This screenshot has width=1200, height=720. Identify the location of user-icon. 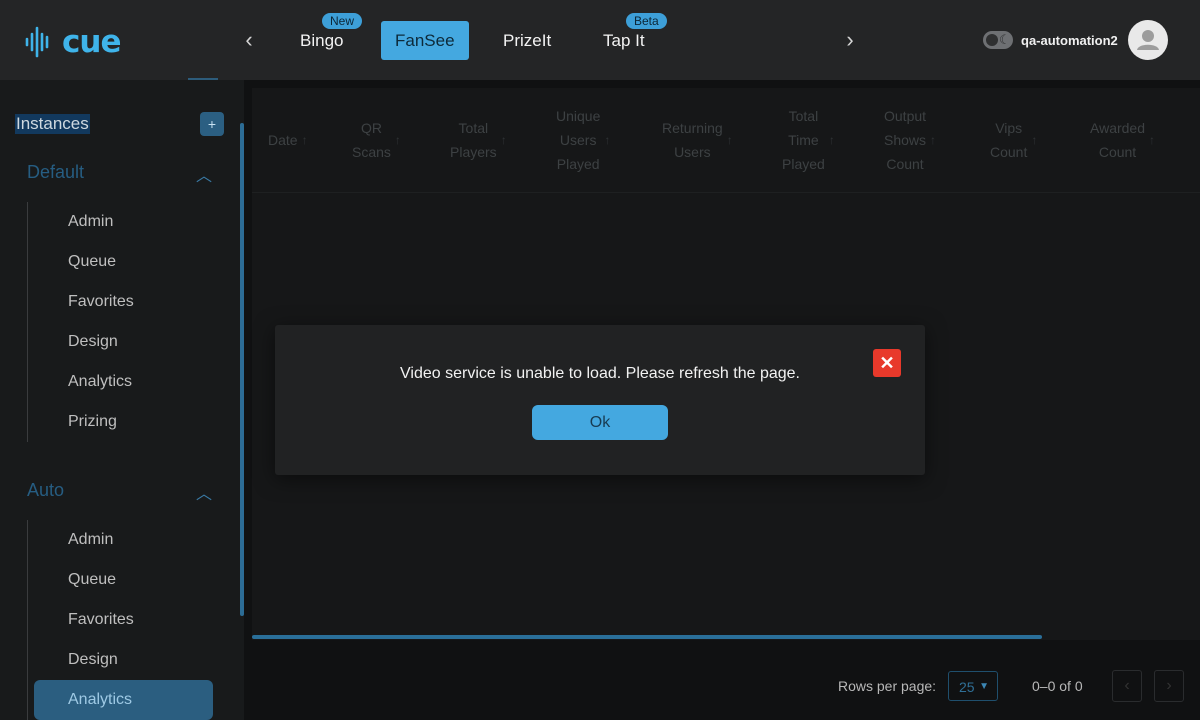
(1148, 40).